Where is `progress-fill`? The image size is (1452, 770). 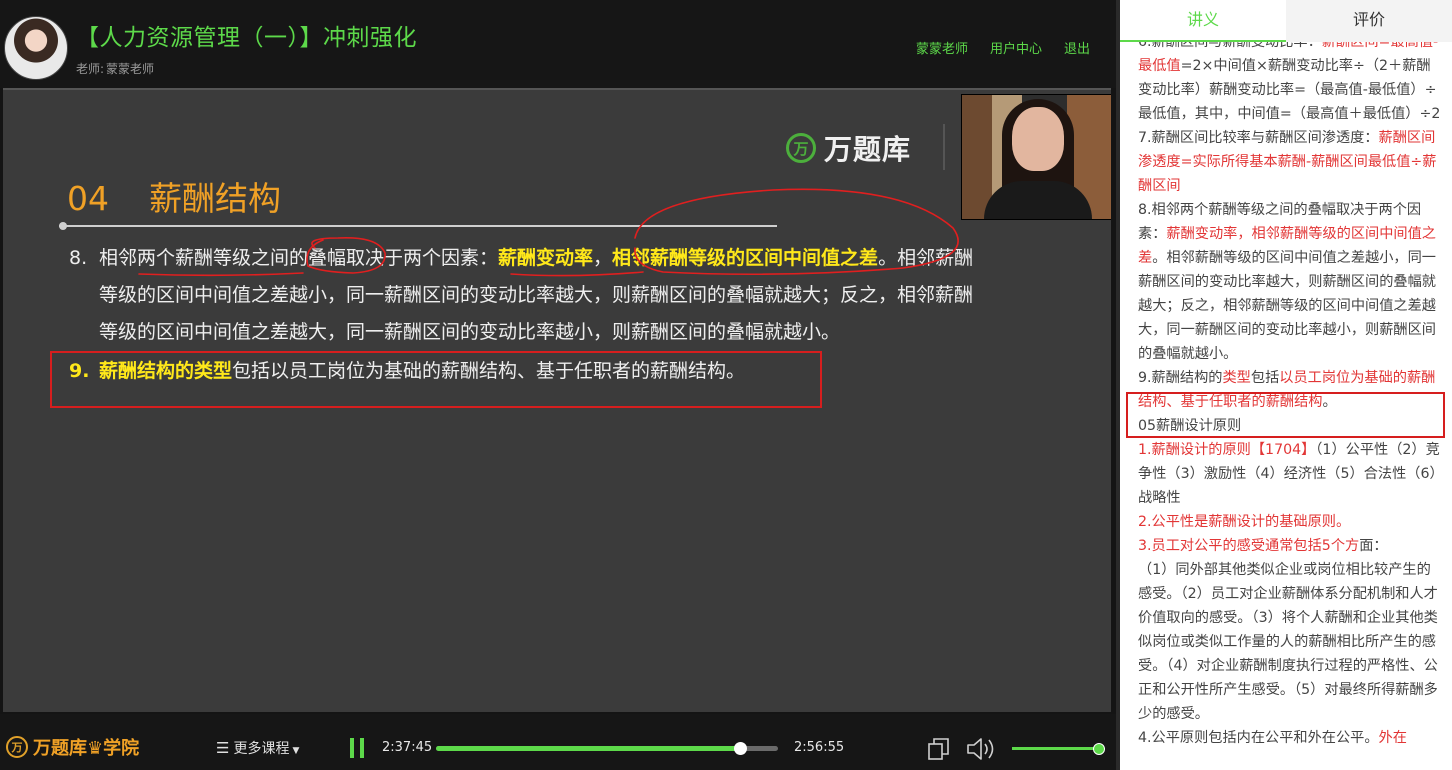
progress-fill is located at coordinates (588, 748).